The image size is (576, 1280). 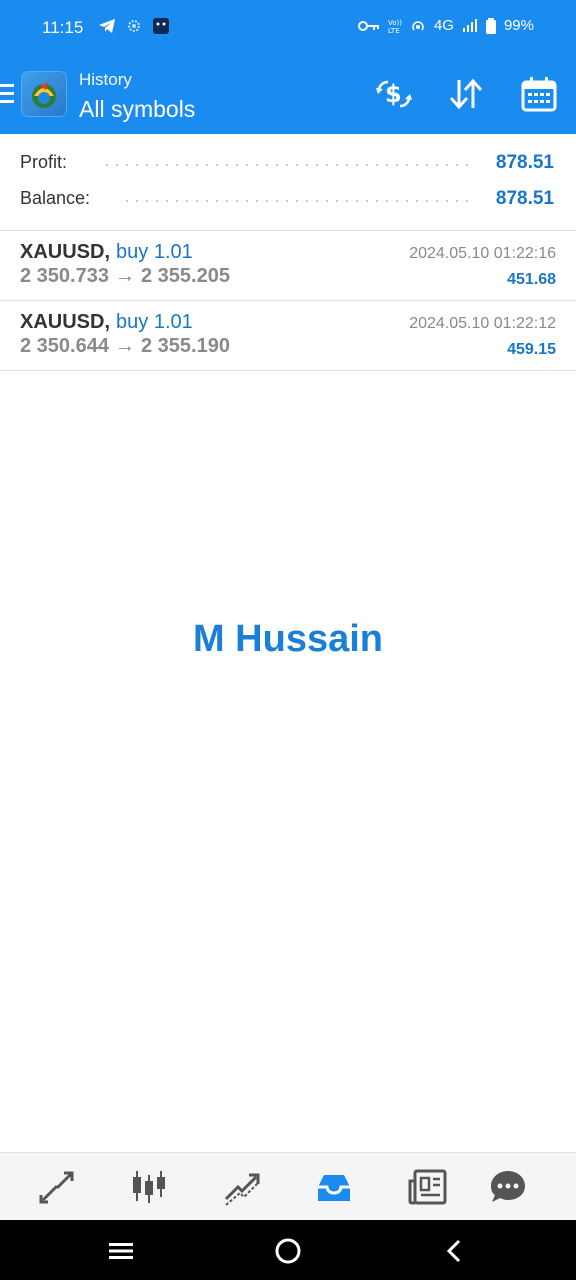 I want to click on app-notification-icon, so click(x=161, y=26).